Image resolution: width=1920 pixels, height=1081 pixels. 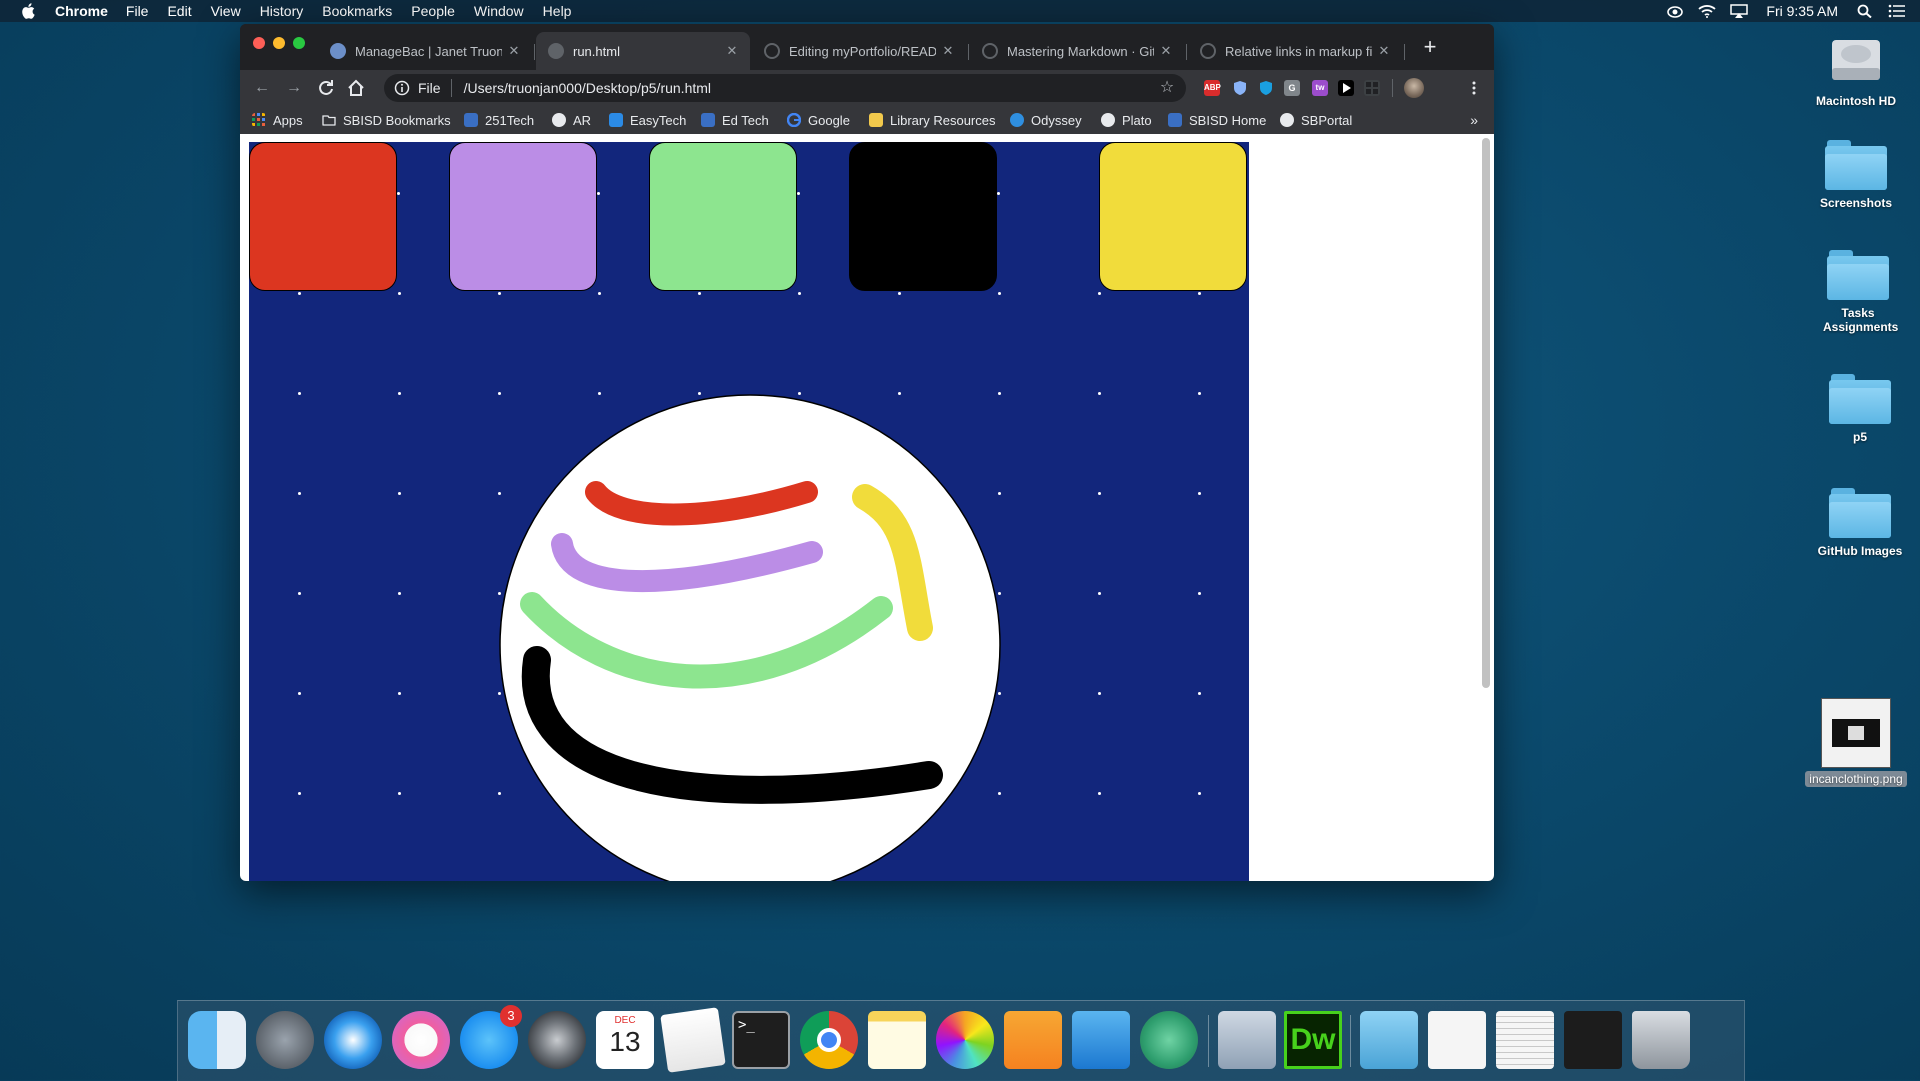 What do you see at coordinates (356, 88) in the screenshot?
I see `home-icon` at bounding box center [356, 88].